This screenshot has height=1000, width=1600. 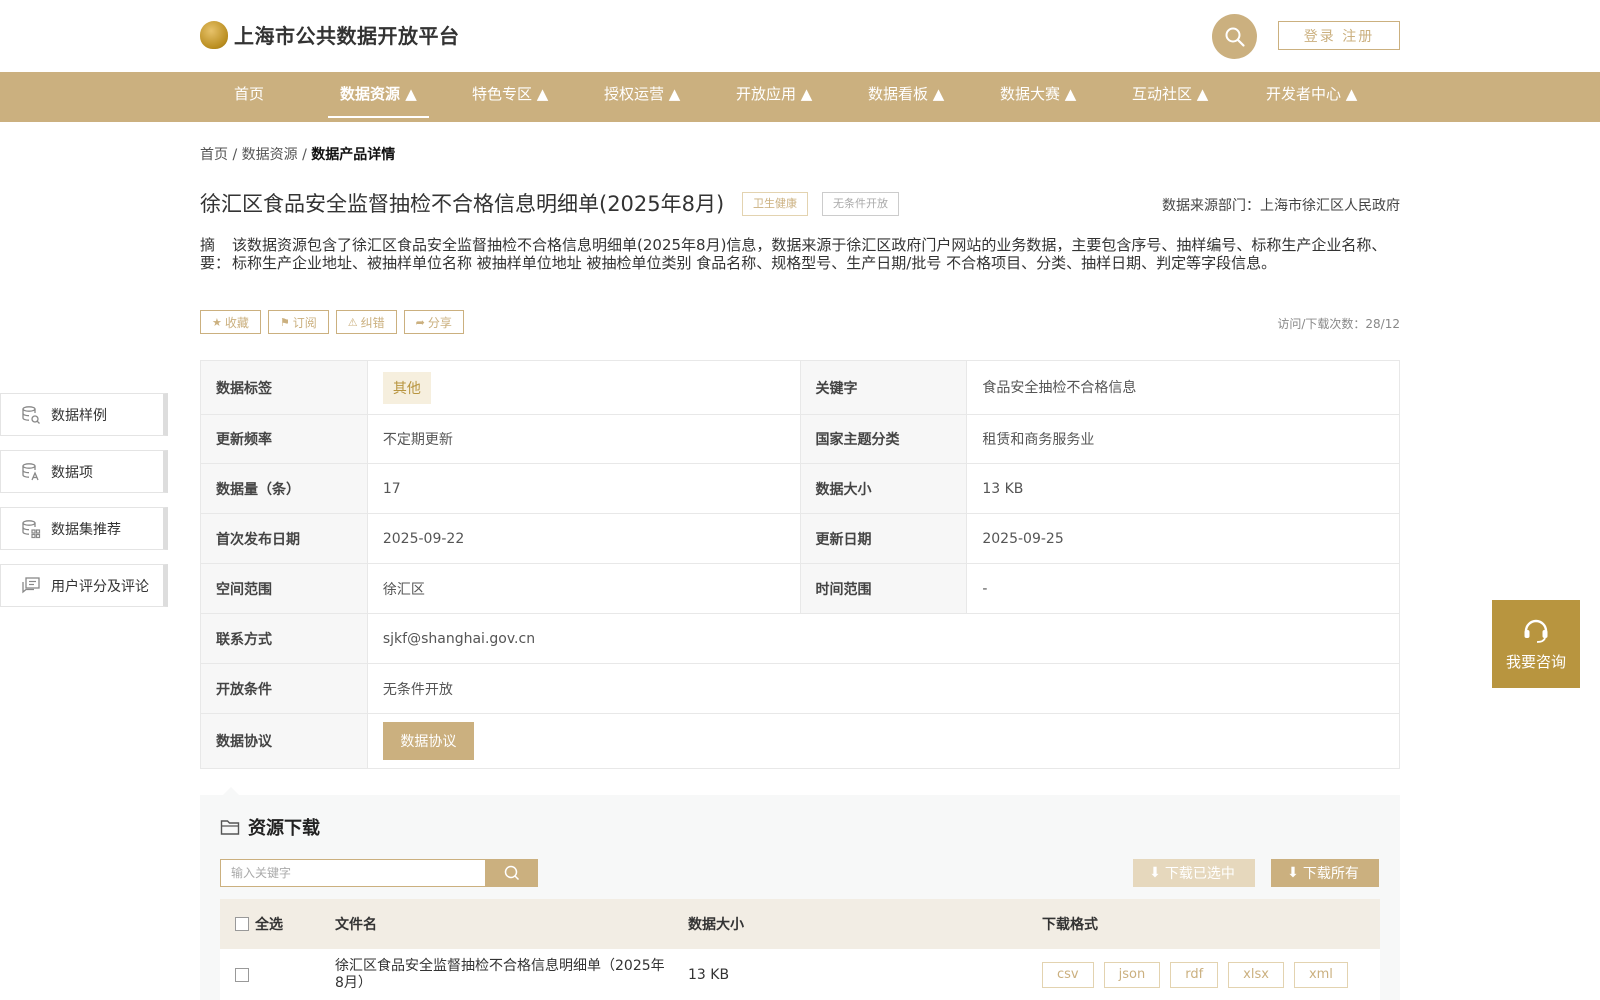 What do you see at coordinates (284, 387) in the screenshot?
I see `info-key: 数据标签` at bounding box center [284, 387].